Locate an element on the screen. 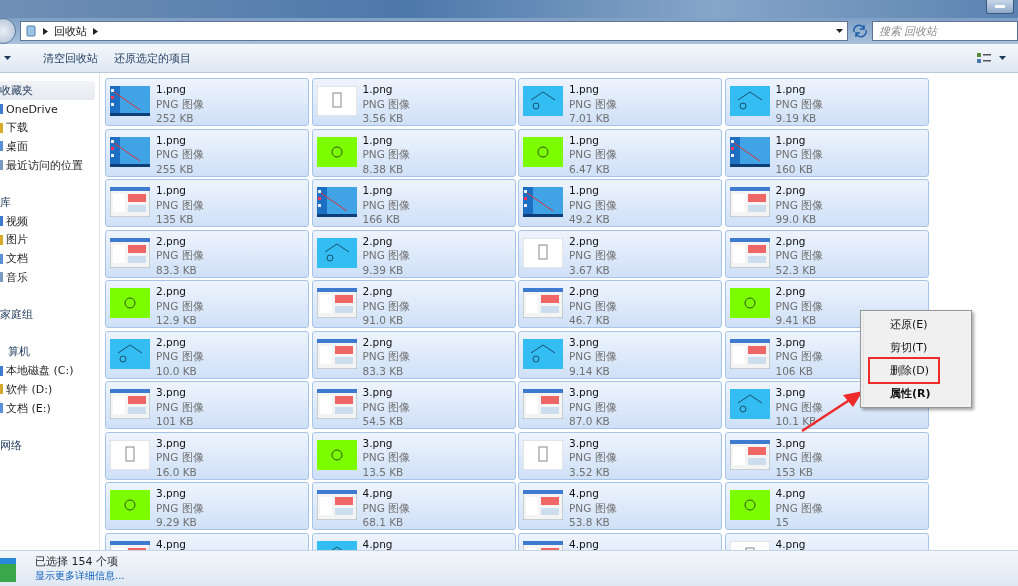  address-bar: 回收站 is located at coordinates (434, 31).